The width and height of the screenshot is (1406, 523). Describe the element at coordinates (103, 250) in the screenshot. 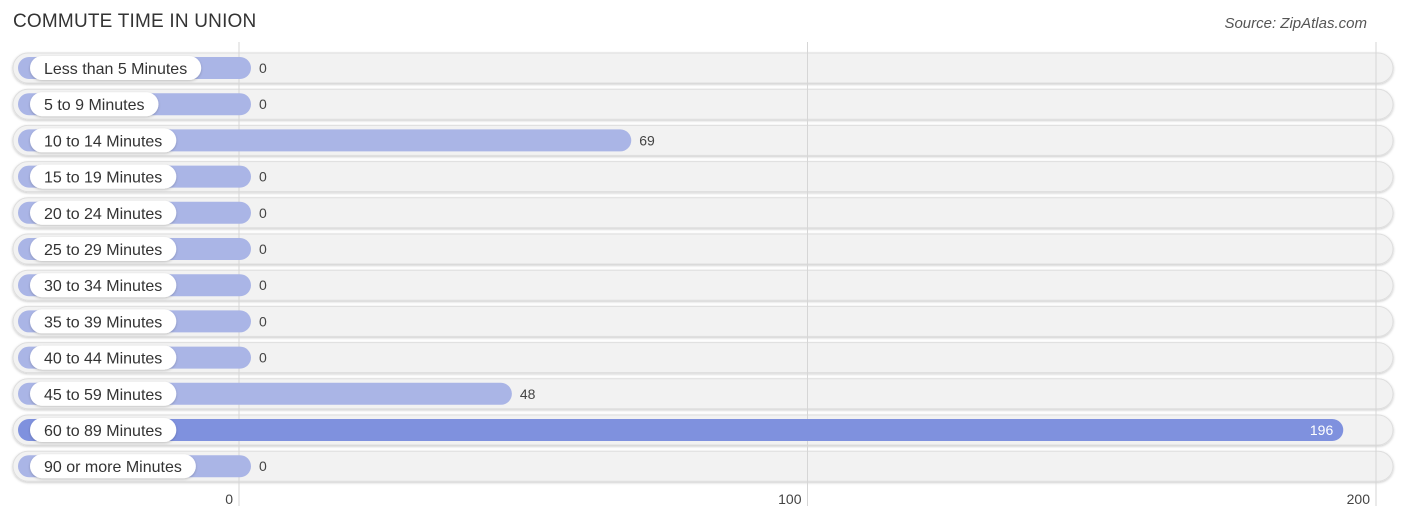

I see `category-label: 25 to 29 Minutes` at that location.